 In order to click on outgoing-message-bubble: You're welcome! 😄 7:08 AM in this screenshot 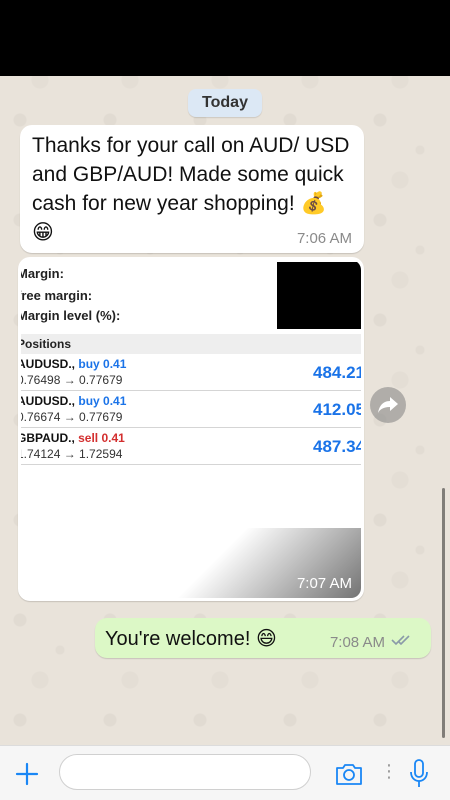, I will do `click(263, 638)`.